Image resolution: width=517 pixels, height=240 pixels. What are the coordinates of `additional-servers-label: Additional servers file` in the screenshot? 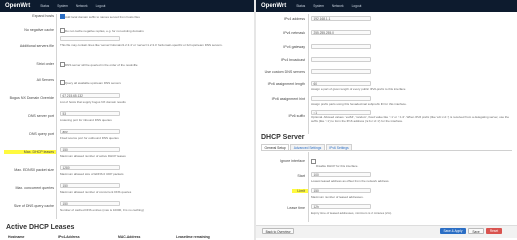 It's located at (36, 46).